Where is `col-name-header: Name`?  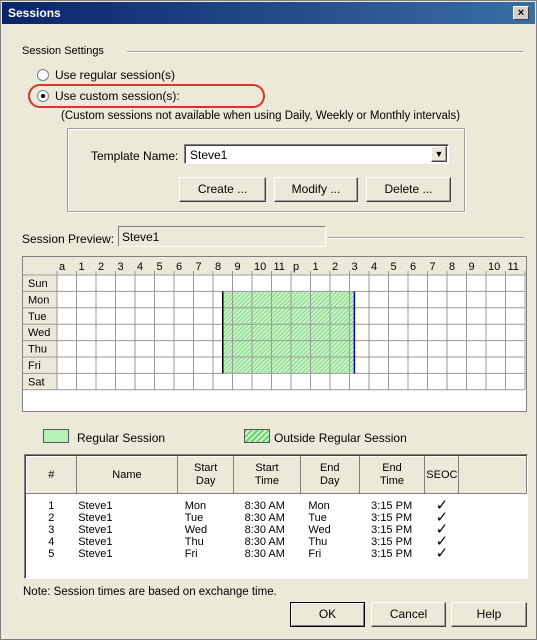
col-name-header: Name is located at coordinates (127, 475).